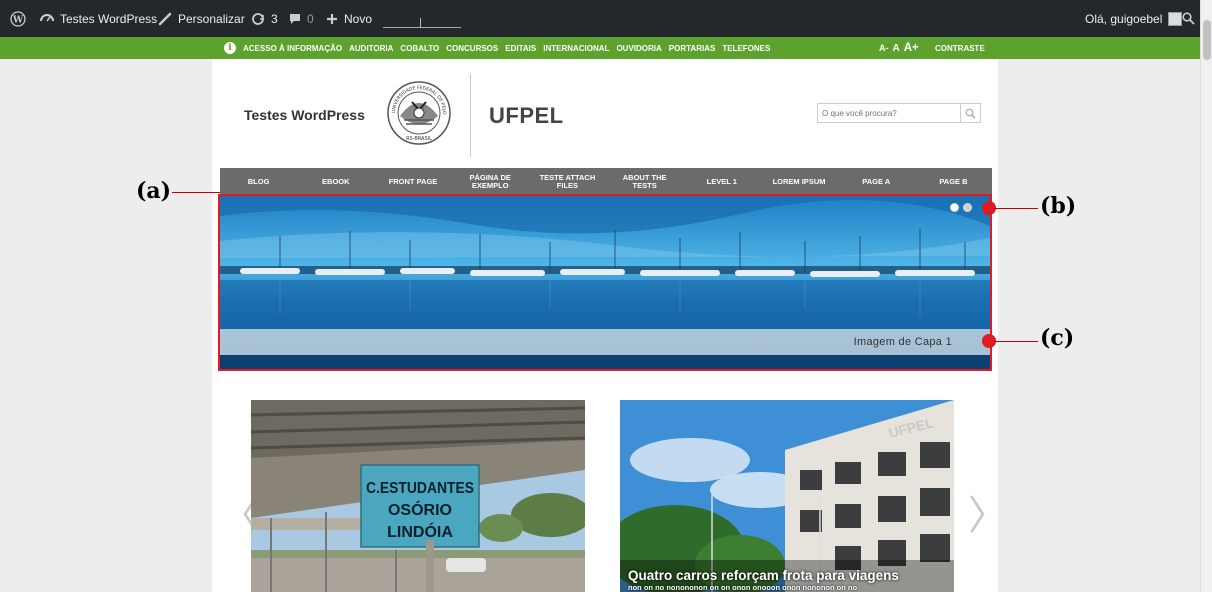 This screenshot has height=592, width=1212. I want to click on svg-text: RS-BRASIL, so click(419, 139).